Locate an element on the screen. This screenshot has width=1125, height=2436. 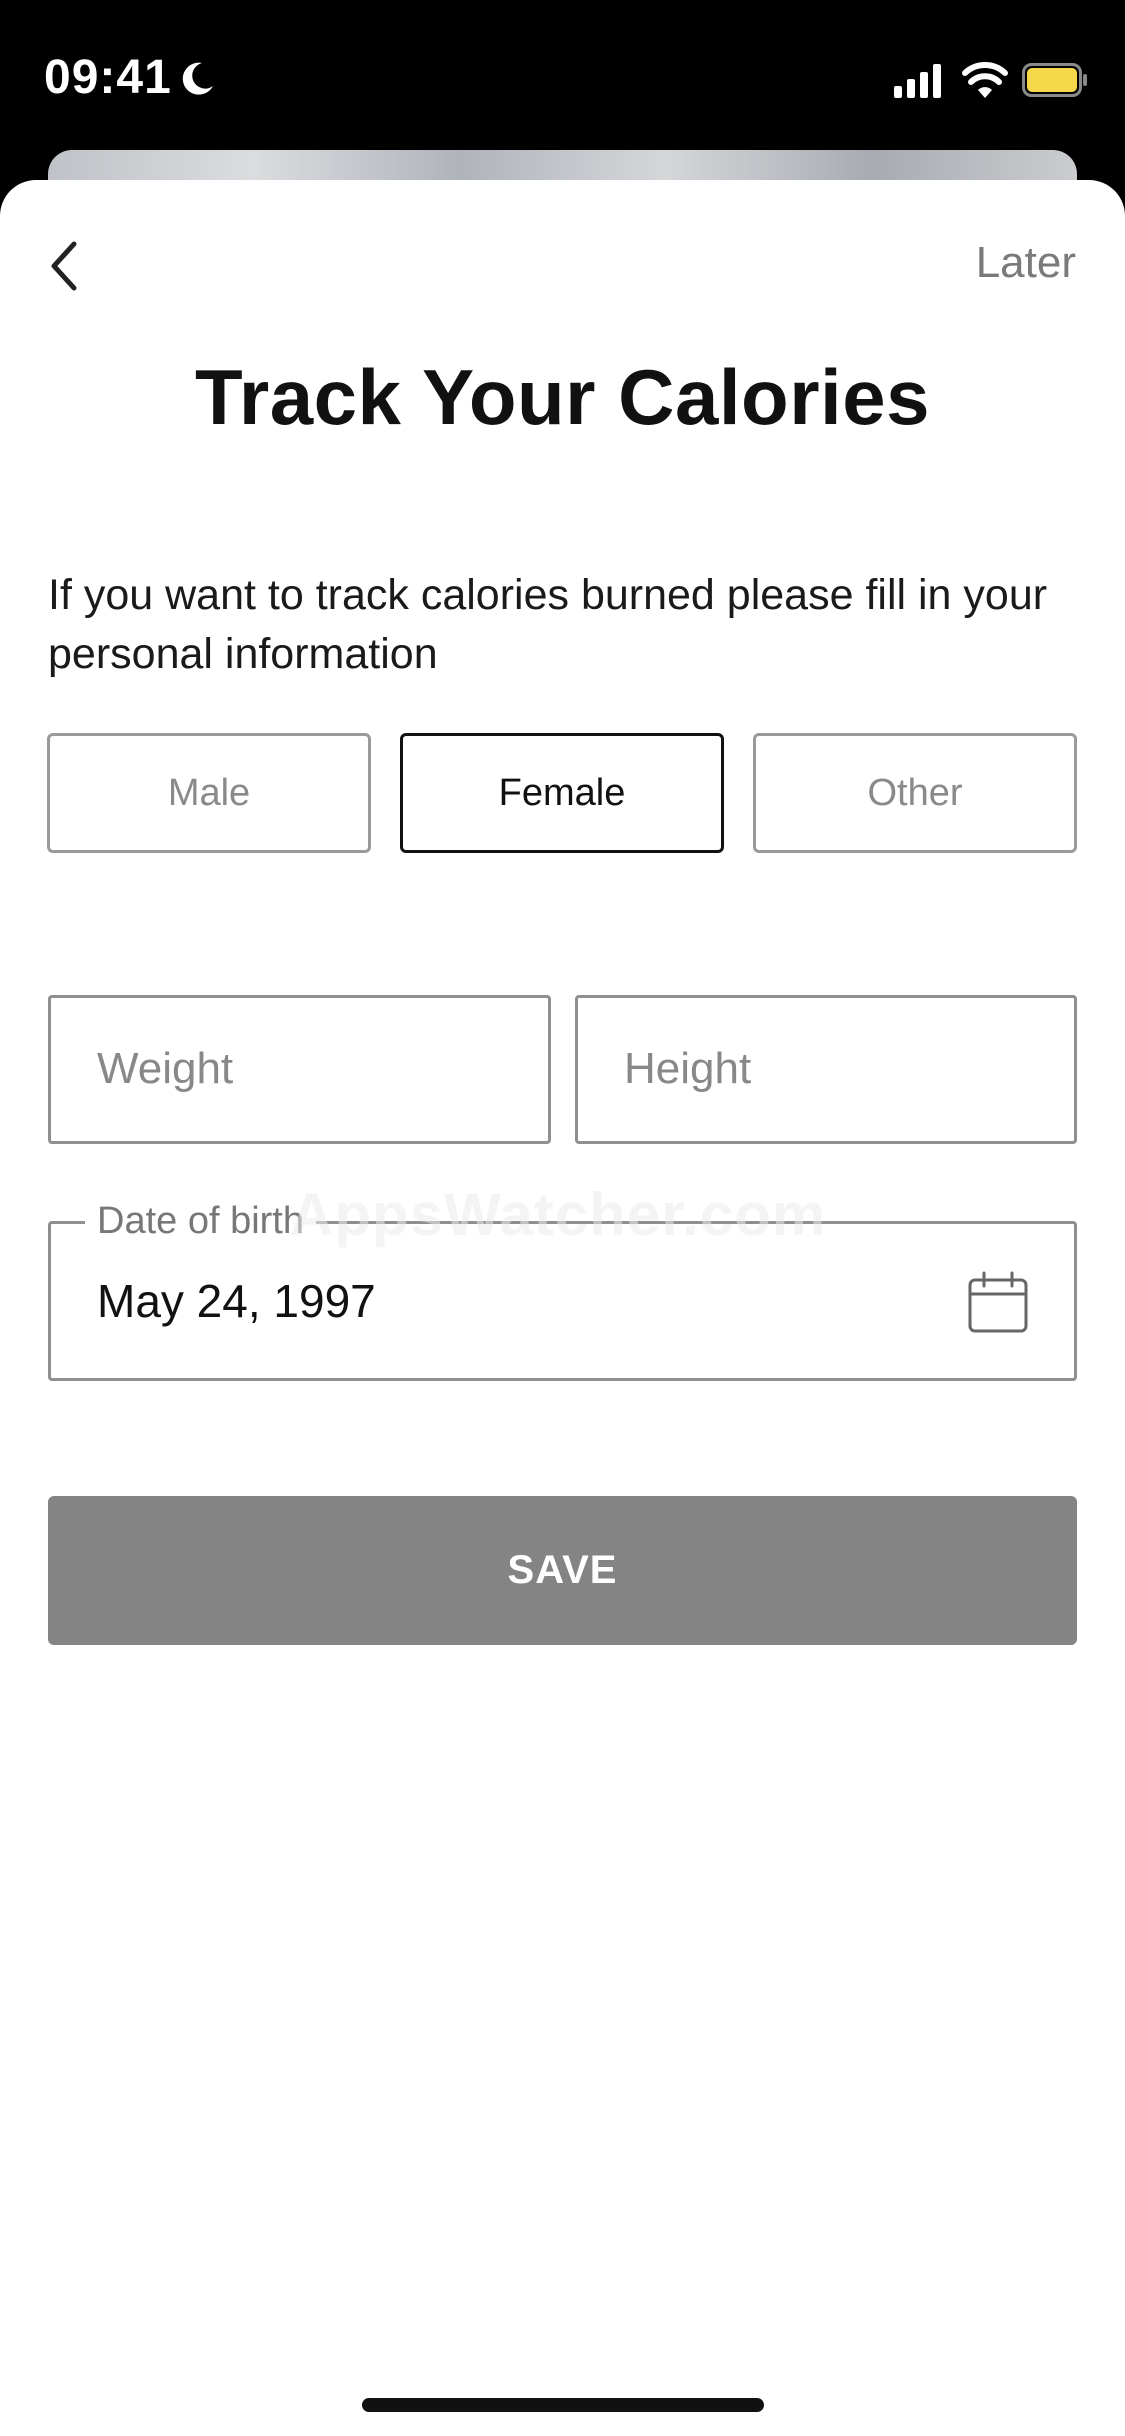
gender-other-button: Other is located at coordinates (915, 793).